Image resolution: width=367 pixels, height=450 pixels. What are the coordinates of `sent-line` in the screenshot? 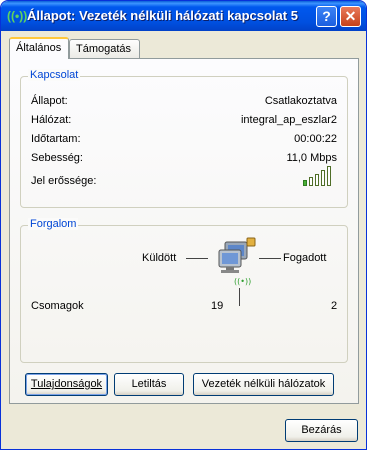 It's located at (197, 258).